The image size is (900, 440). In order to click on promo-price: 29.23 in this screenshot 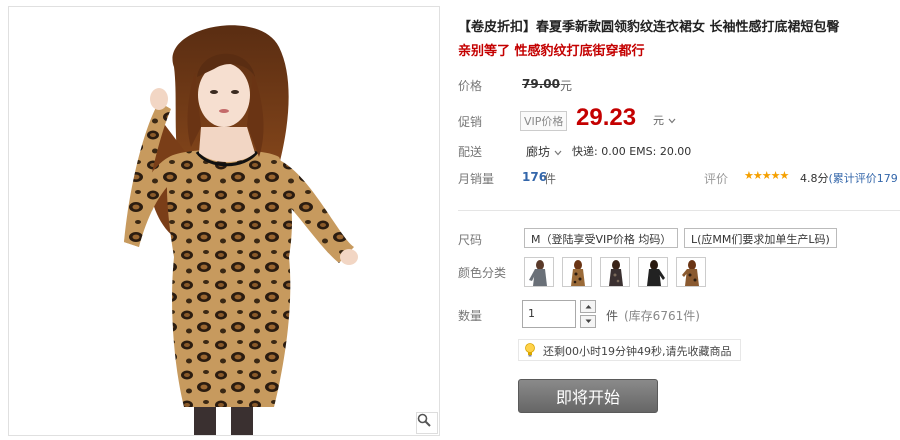, I will do `click(606, 117)`.